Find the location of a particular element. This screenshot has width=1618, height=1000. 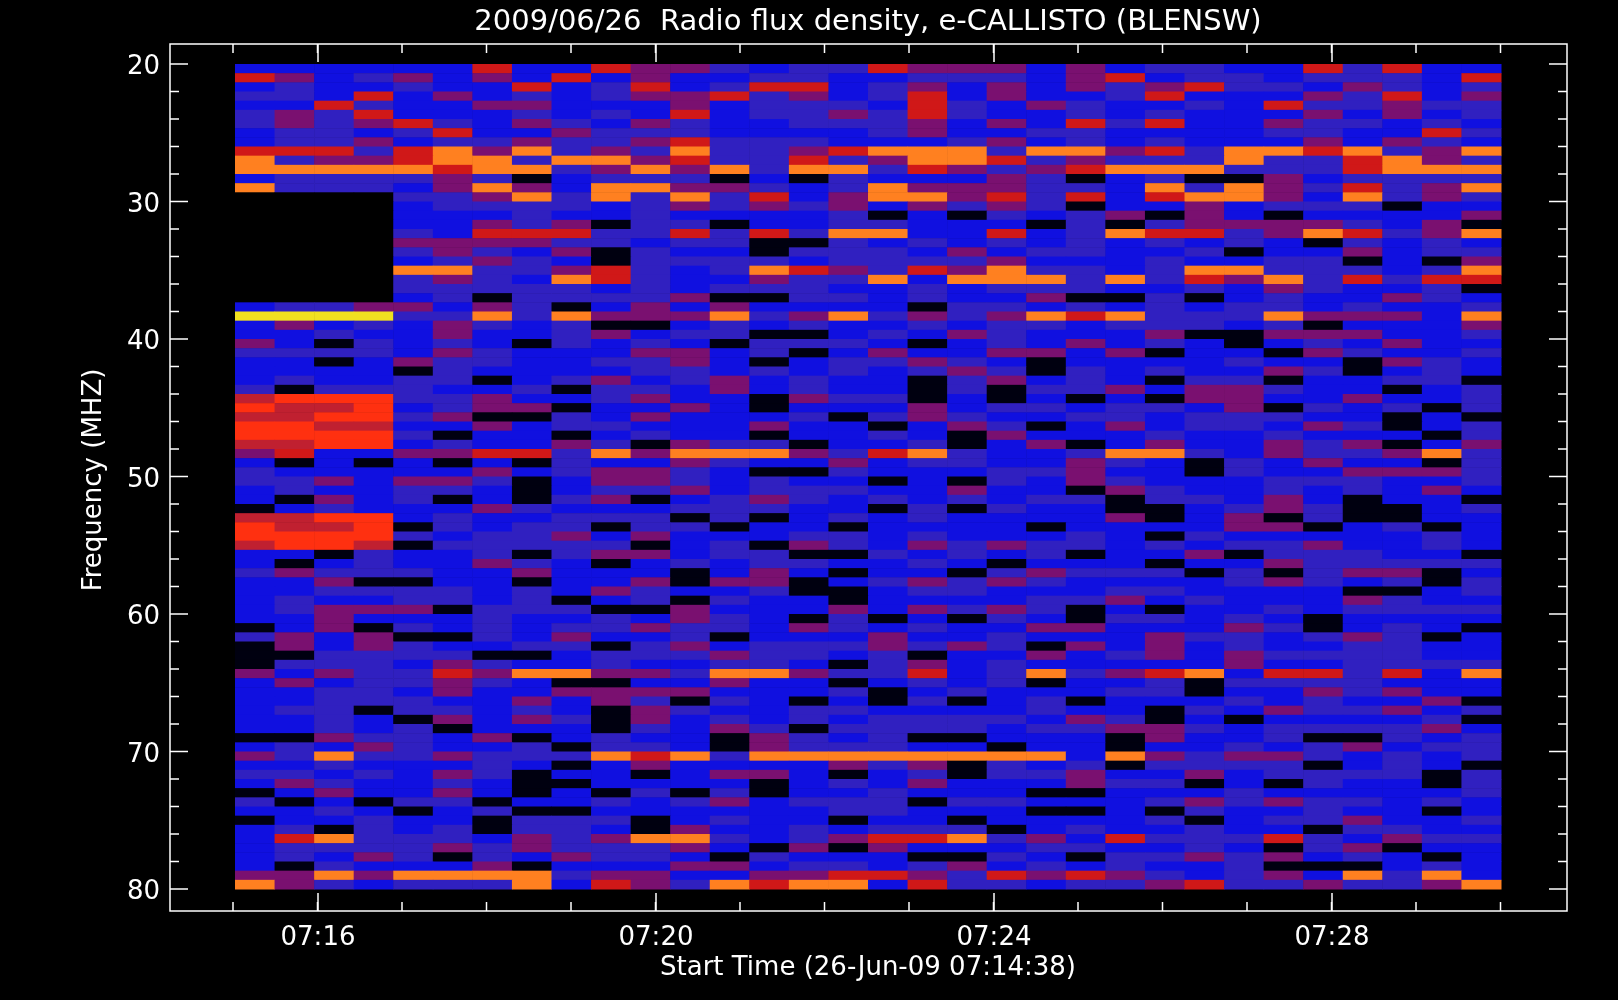

axis-tick-label: 80 is located at coordinates (143, 890).